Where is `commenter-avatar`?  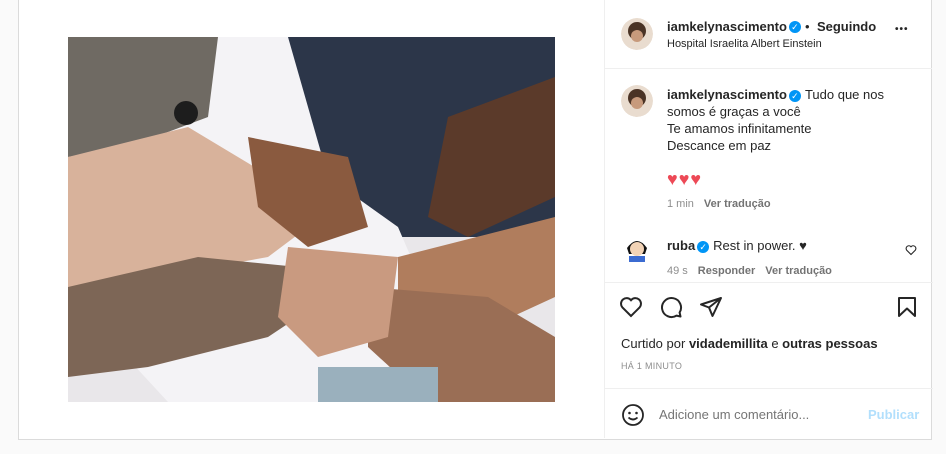 commenter-avatar is located at coordinates (637, 248).